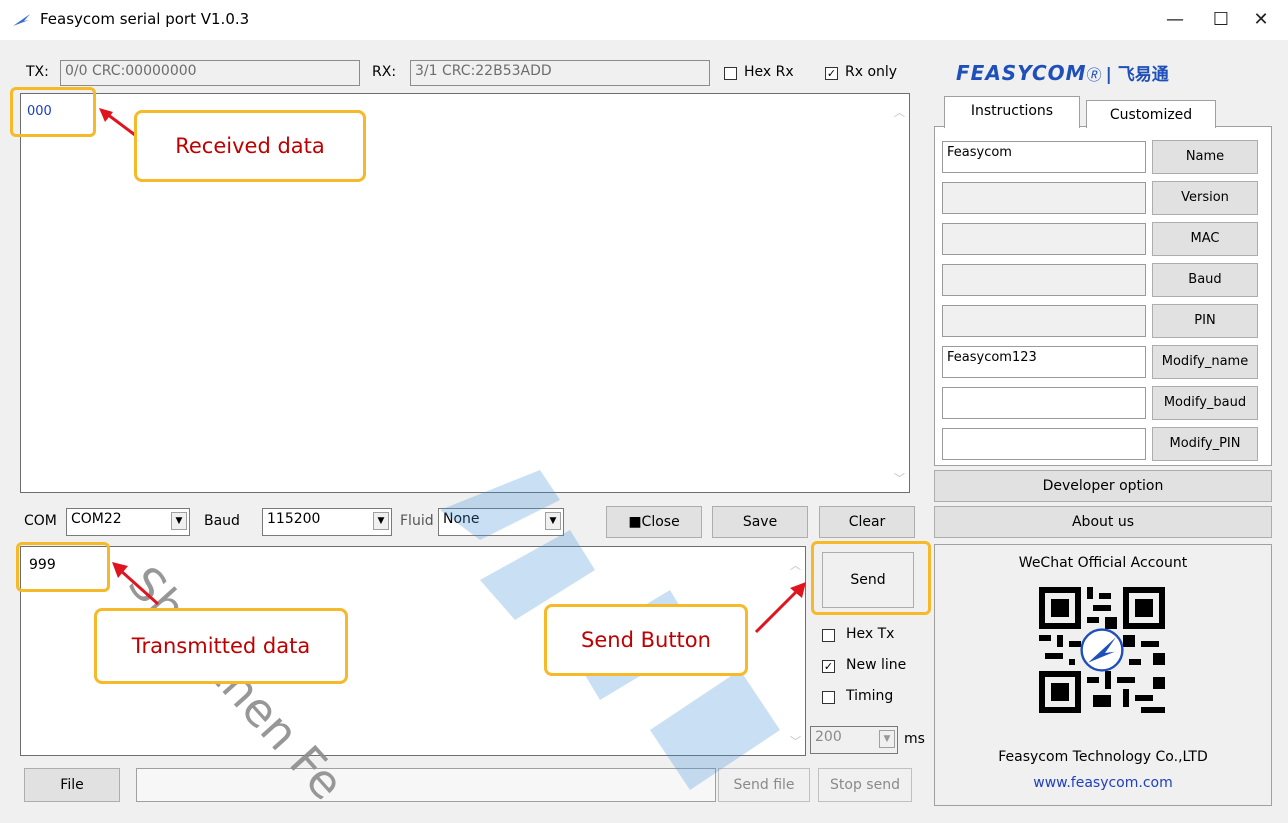 Image resolution: width=1288 pixels, height=823 pixels. Describe the element at coordinates (1175, 20) in the screenshot. I see `minimize-button: —` at that location.